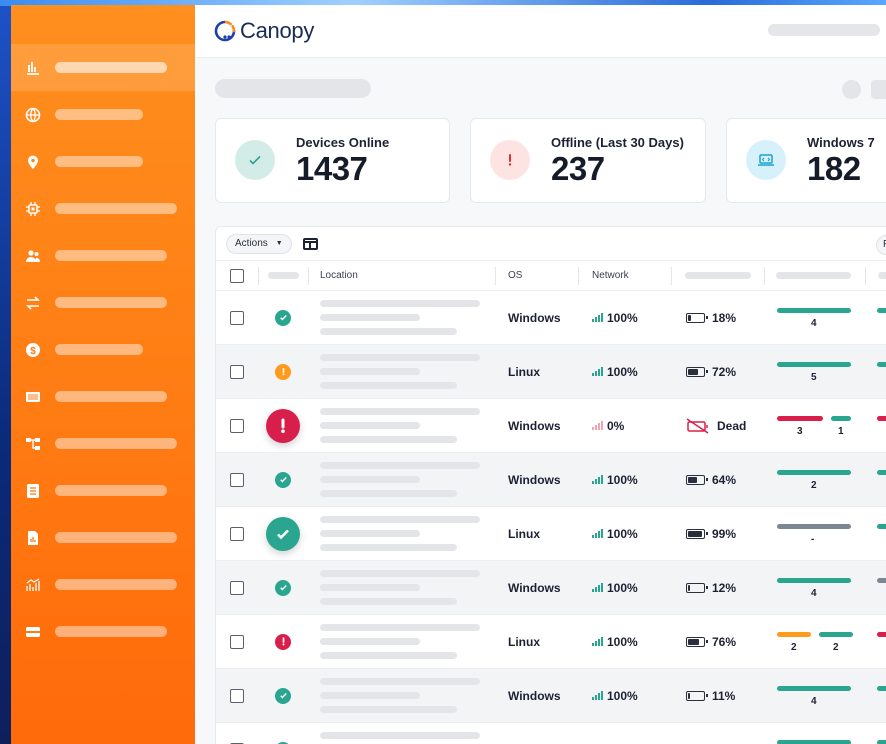  What do you see at coordinates (622, 533) in the screenshot?
I see `network-value: 100%` at bounding box center [622, 533].